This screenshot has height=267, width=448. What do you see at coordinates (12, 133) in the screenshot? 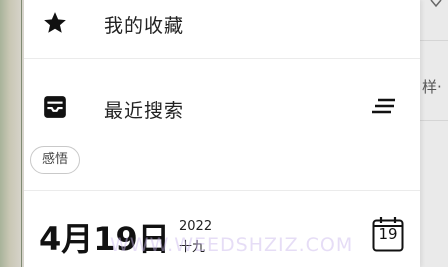
I see `side-strip` at bounding box center [12, 133].